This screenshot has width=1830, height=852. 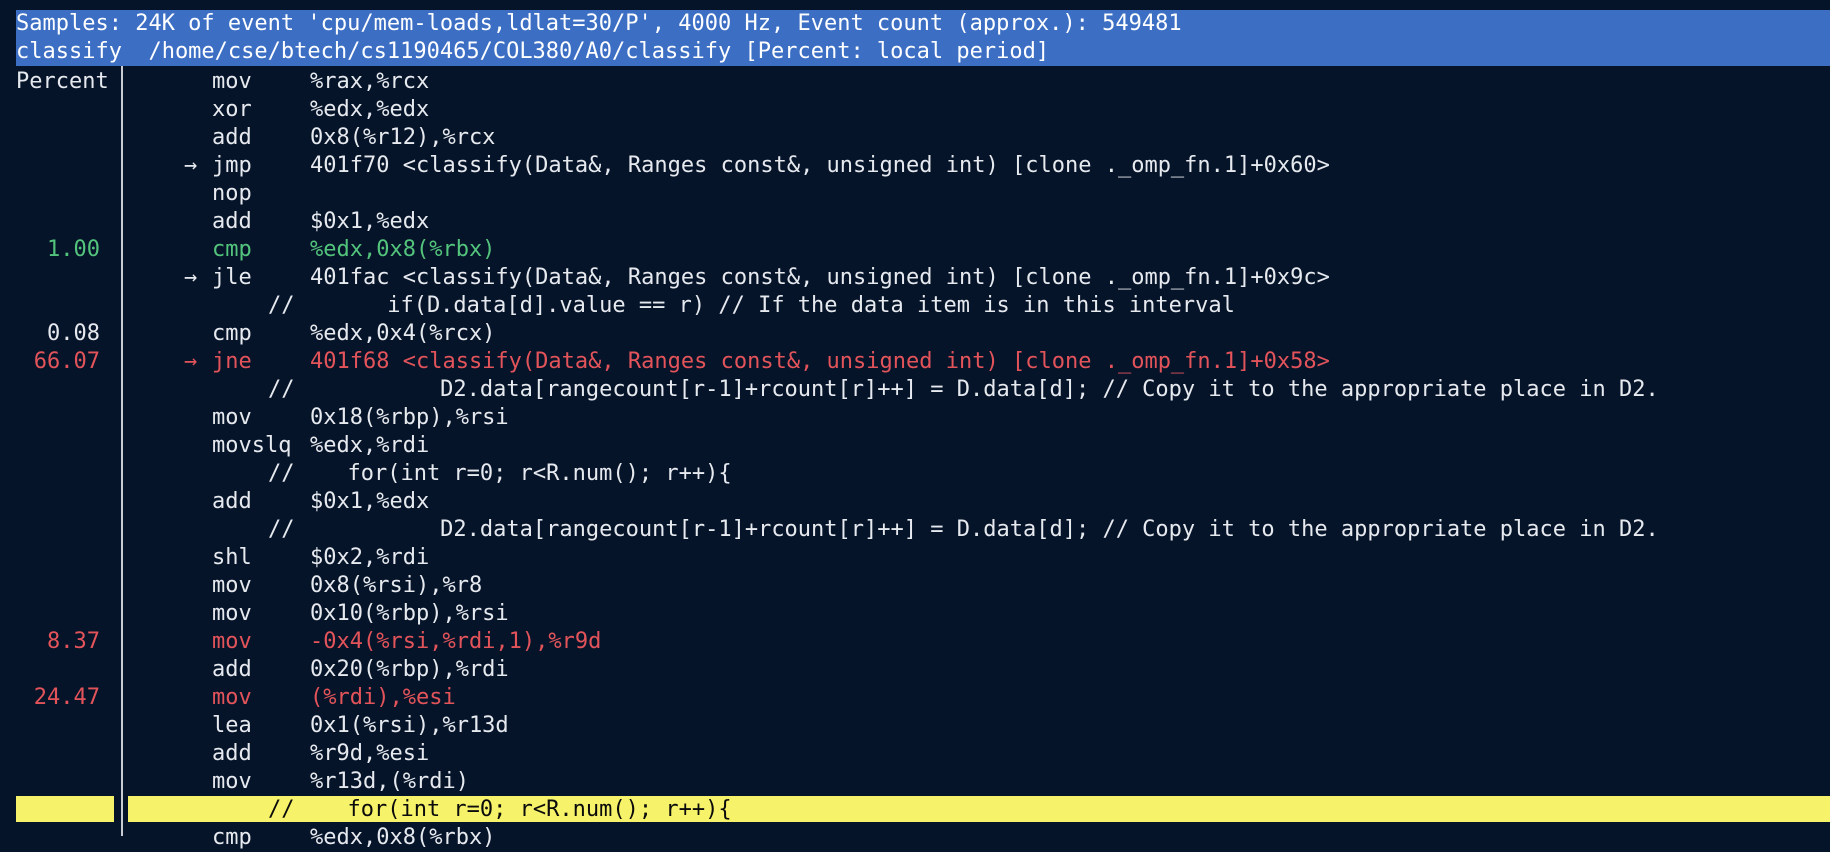 I want to click on selected-line: // for(int r=0; r<R.num(); r++){, so click(x=915, y=810).